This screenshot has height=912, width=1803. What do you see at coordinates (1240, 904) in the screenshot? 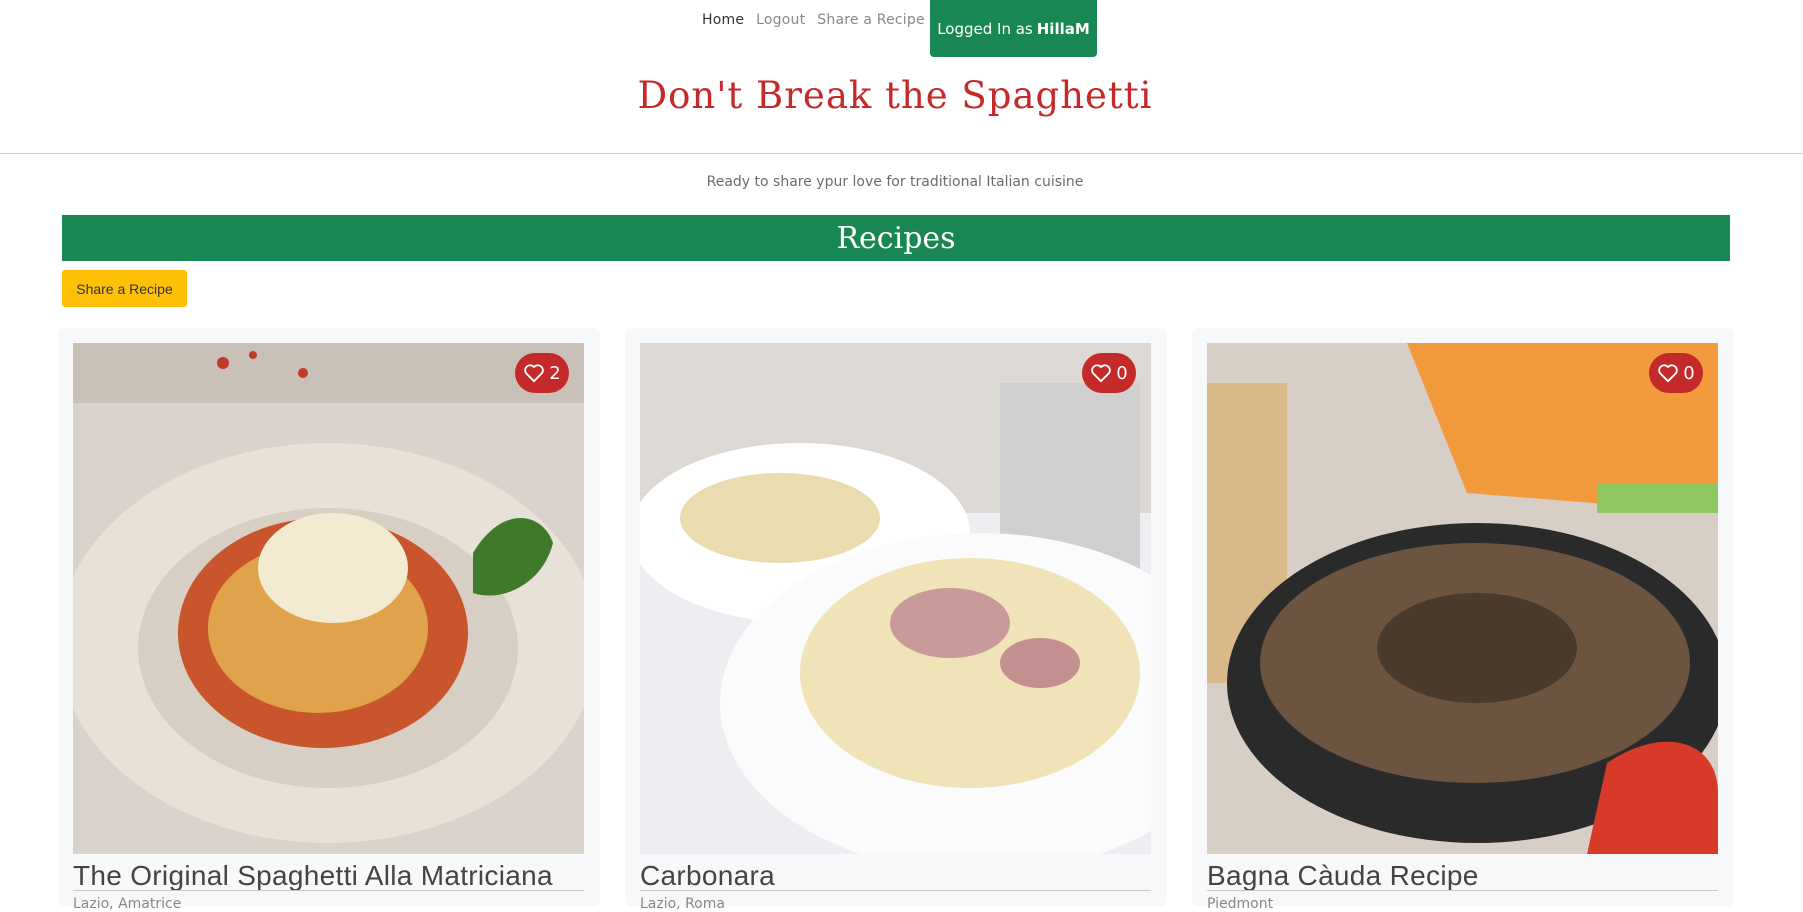
I see `recipe-region: Piedmont` at bounding box center [1240, 904].